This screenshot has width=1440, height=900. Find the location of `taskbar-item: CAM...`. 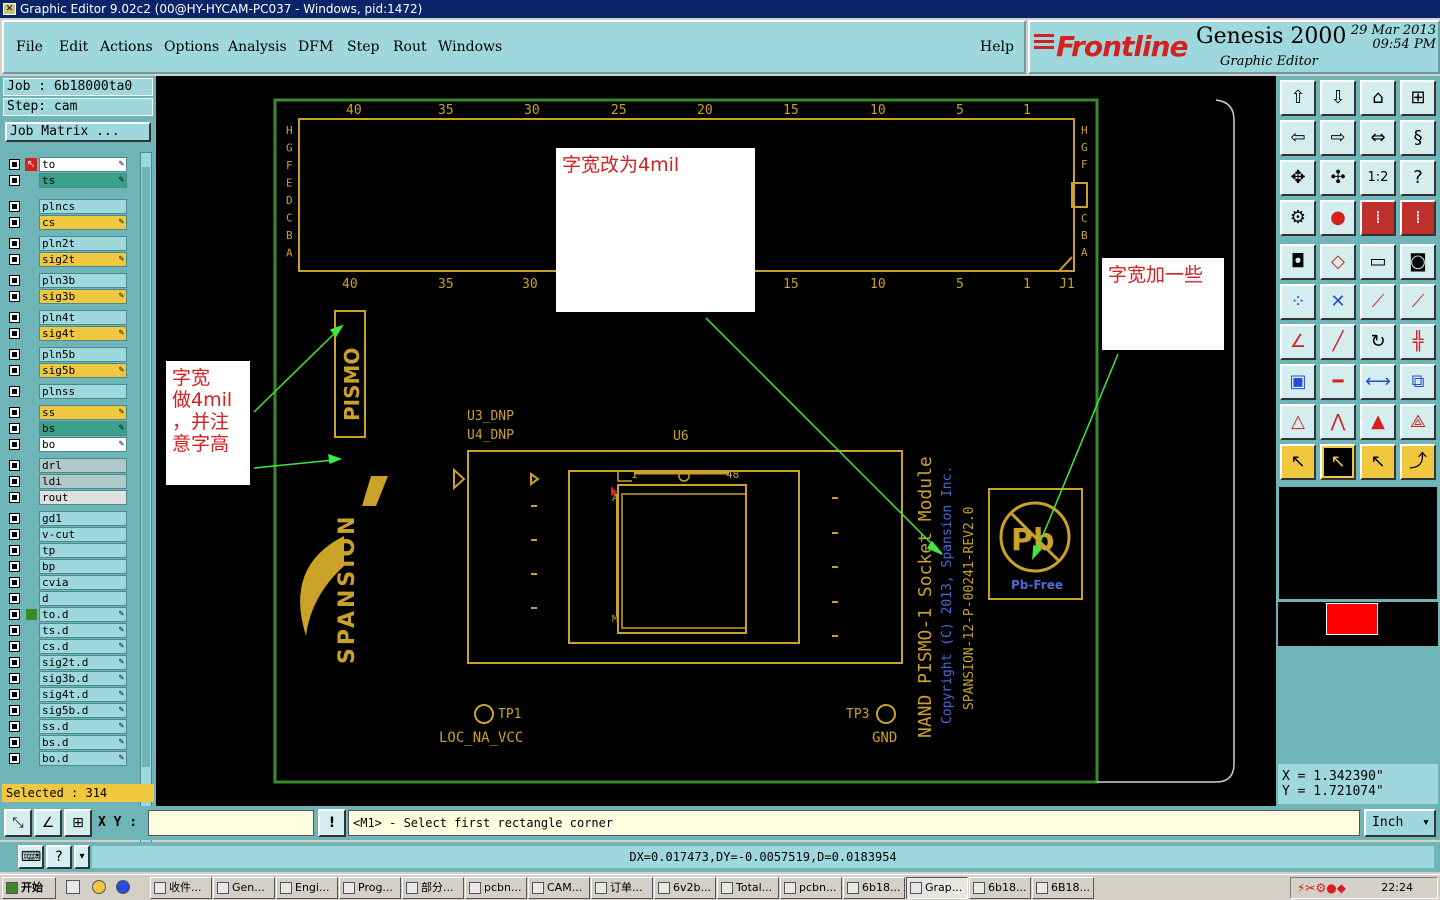

taskbar-item: CAM... is located at coordinates (559, 888).